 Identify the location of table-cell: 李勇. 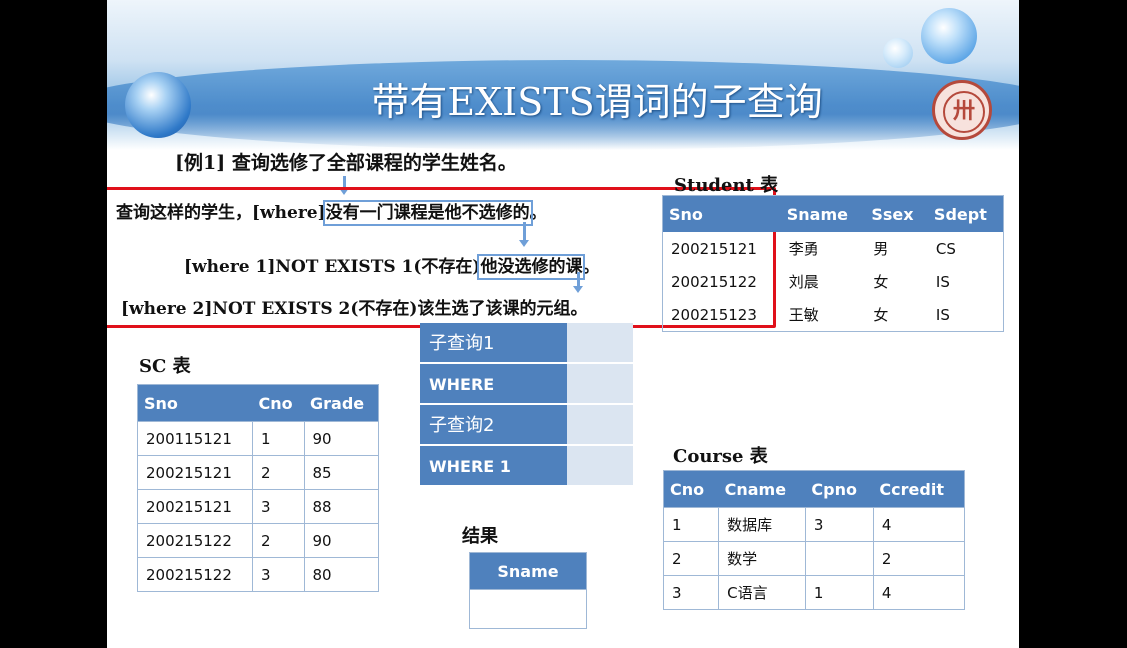
(803, 249).